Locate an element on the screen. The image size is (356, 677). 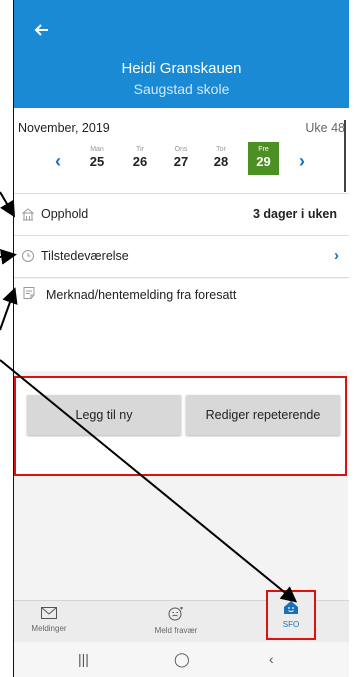
nav-sfo-label: SFO is located at coordinates (291, 624).